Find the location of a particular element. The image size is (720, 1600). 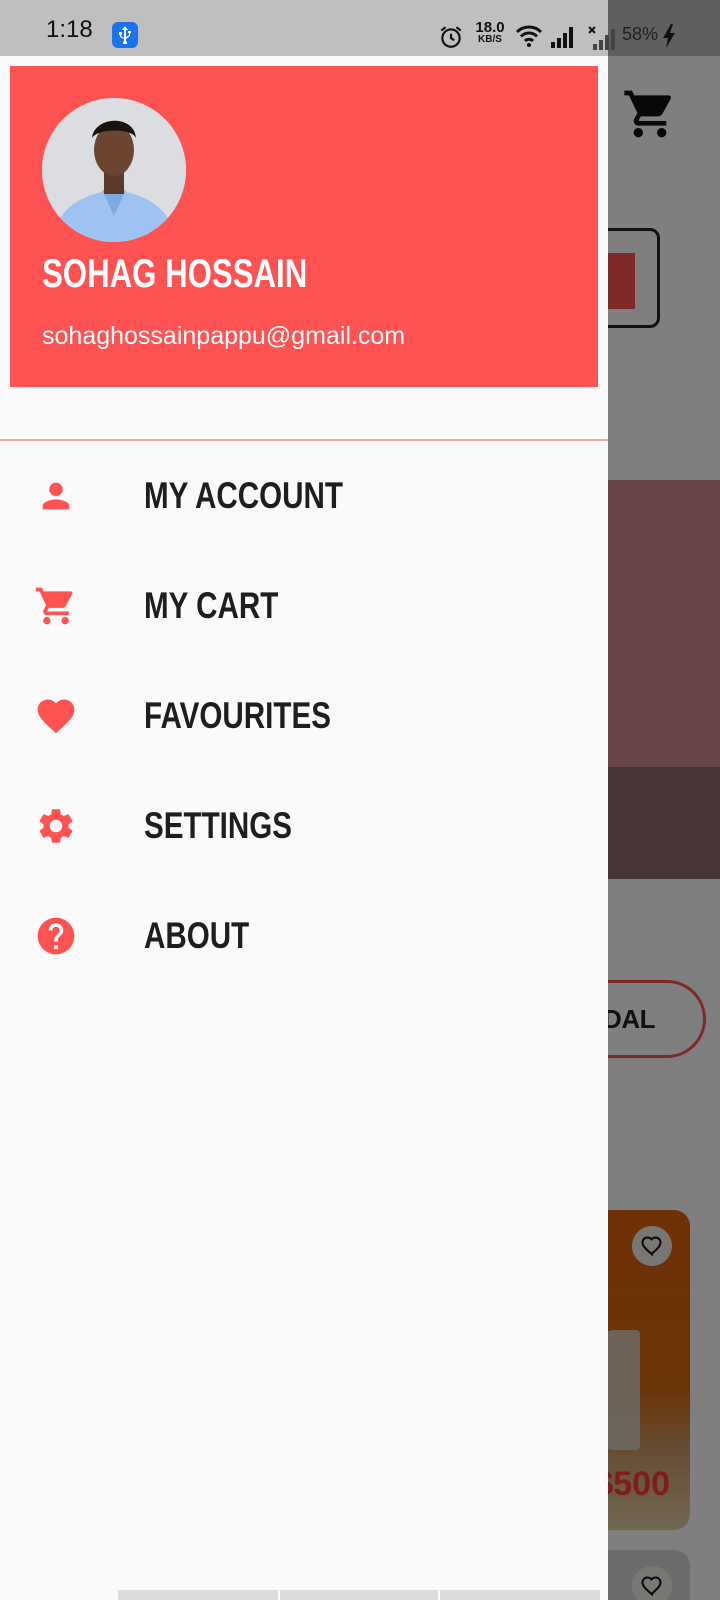

help-icon is located at coordinates (56, 936).